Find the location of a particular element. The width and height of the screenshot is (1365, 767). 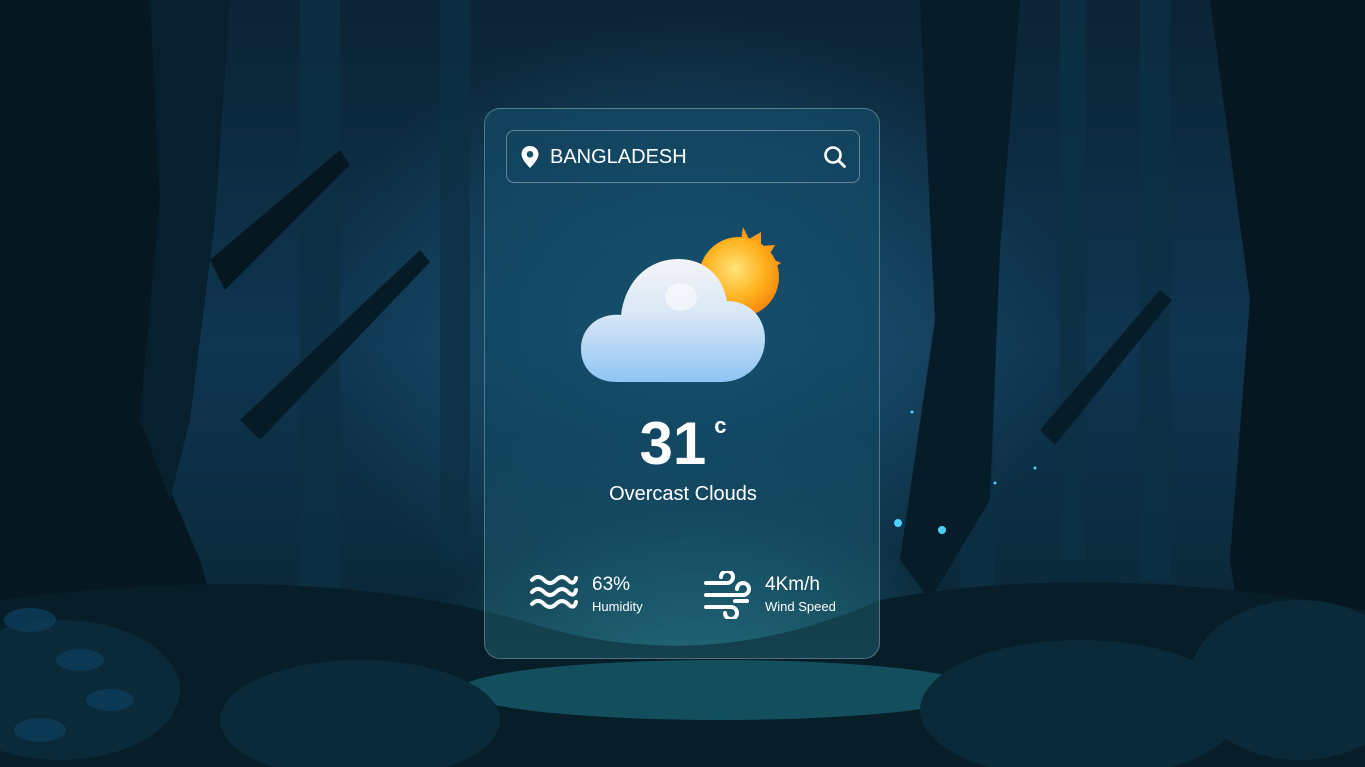

temperature-unit: c is located at coordinates (720, 425).